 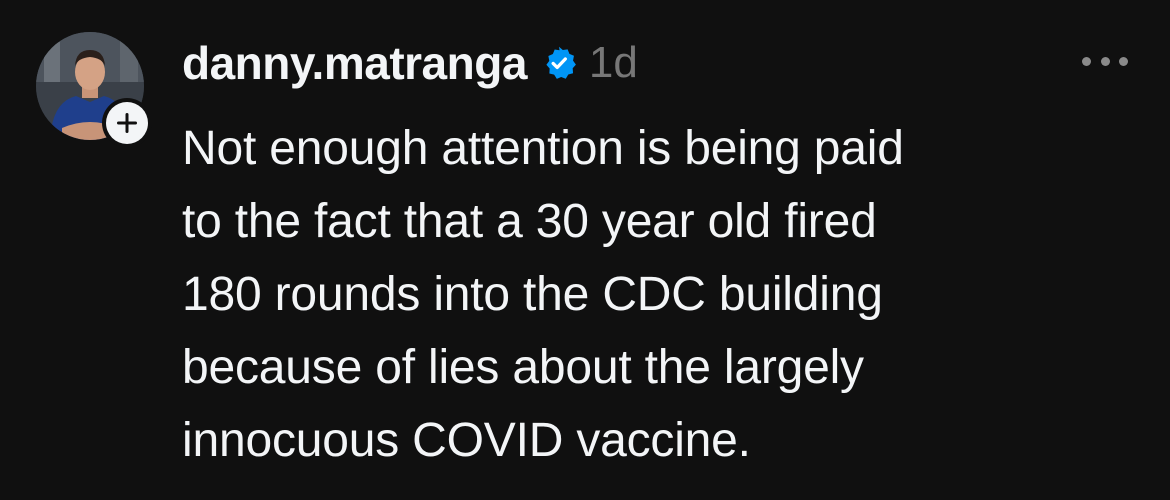 What do you see at coordinates (466, 440) in the screenshot?
I see `post-text-line: innocuous COVID vaccine.` at bounding box center [466, 440].